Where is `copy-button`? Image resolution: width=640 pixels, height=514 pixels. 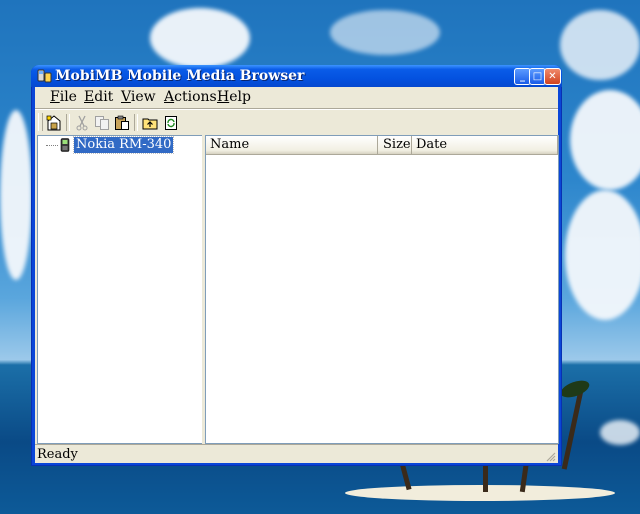
copy-button is located at coordinates (102, 123).